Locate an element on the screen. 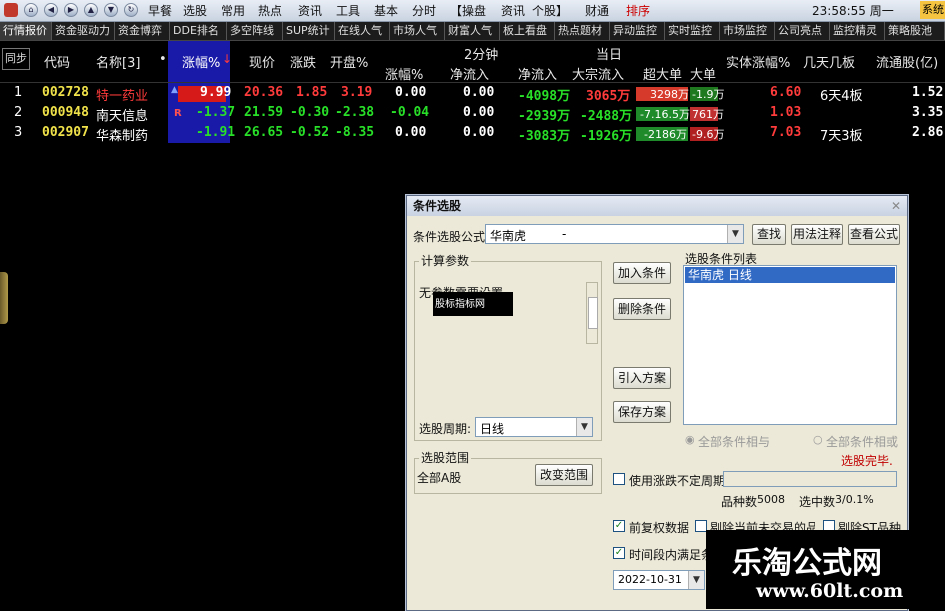 The height and width of the screenshot is (611, 945). menu-item-news: 资讯 is located at coordinates (310, 10).